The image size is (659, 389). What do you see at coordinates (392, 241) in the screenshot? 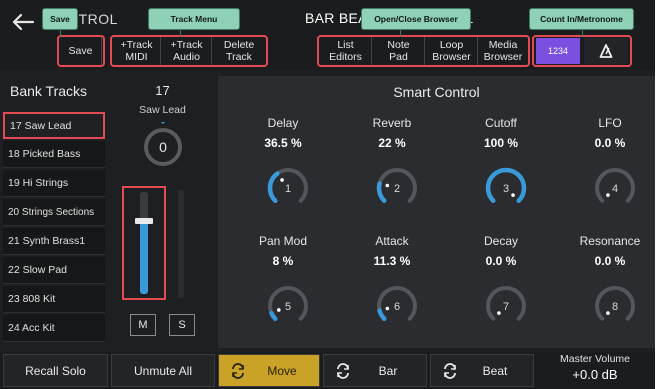
I see `knob-label: Attack` at bounding box center [392, 241].